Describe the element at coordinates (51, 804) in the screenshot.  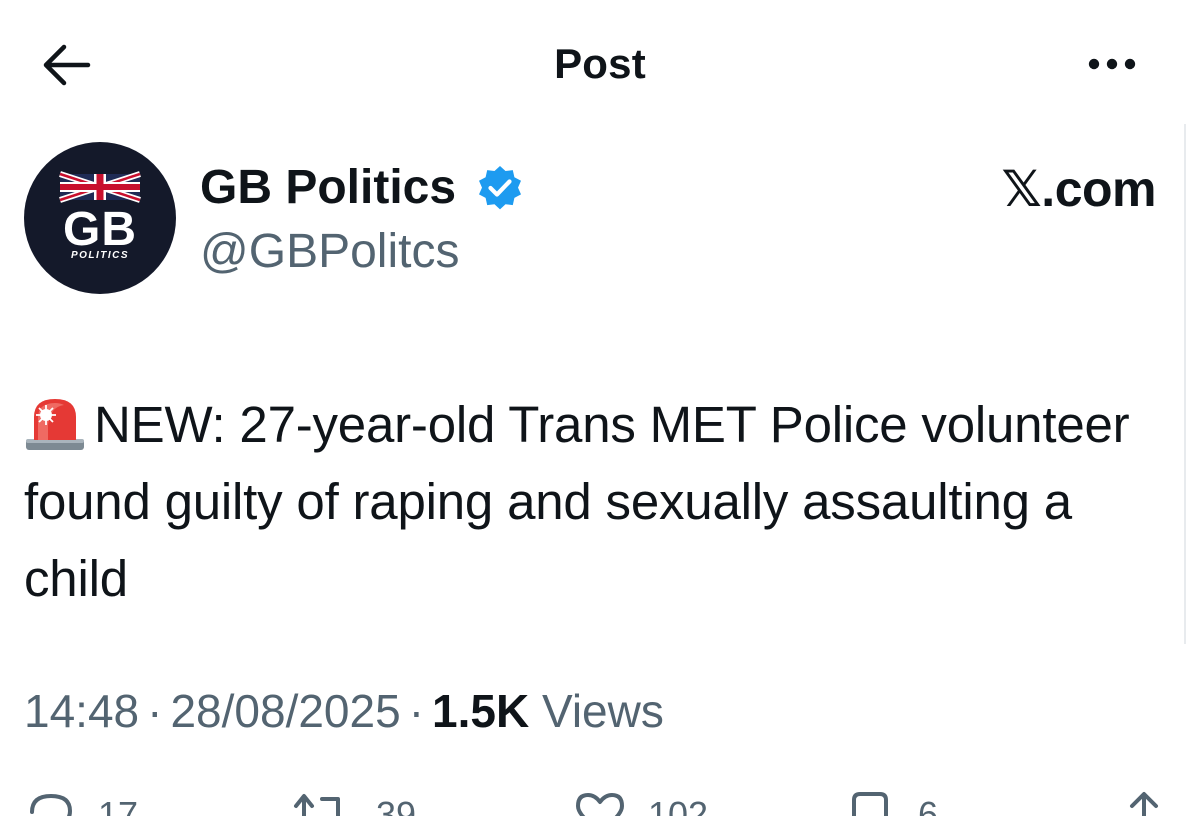
I see `reply-icon` at that location.